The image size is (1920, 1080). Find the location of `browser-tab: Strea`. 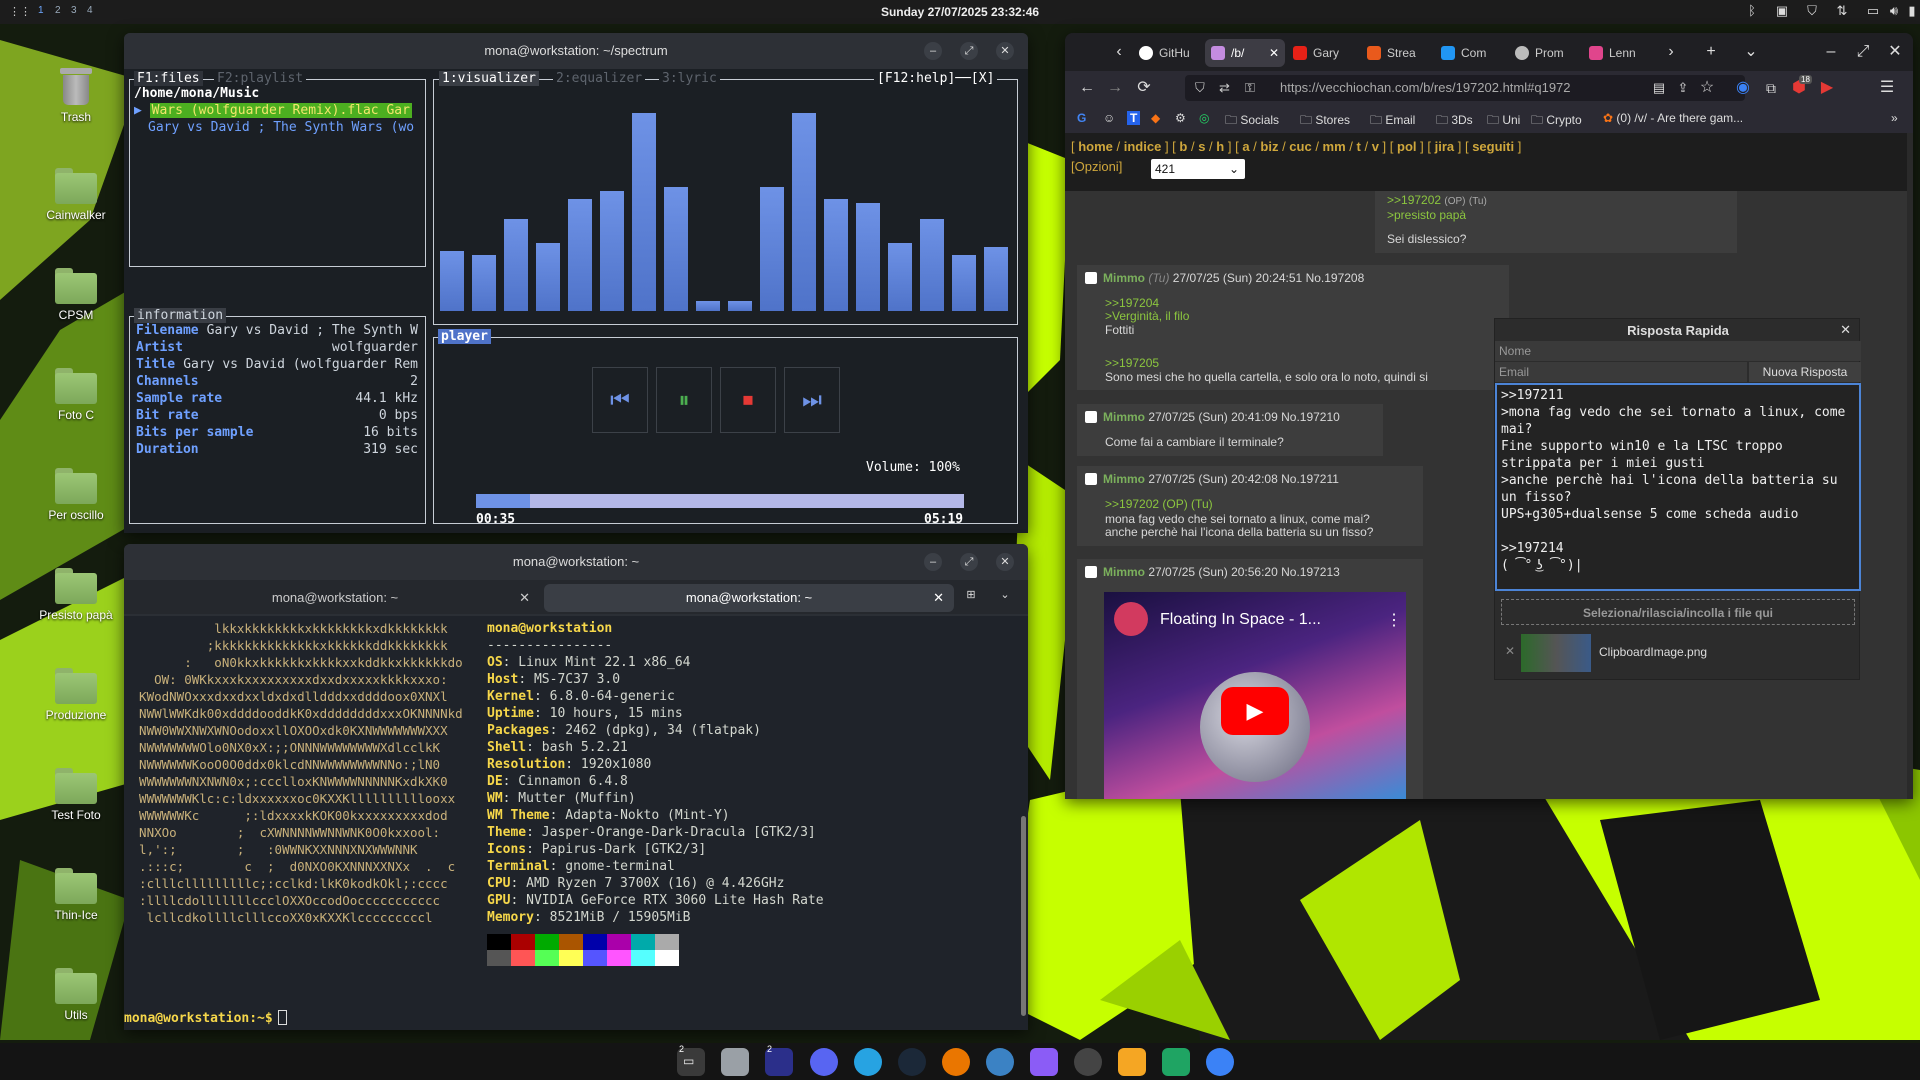

browser-tab: Strea is located at coordinates (1396, 53).